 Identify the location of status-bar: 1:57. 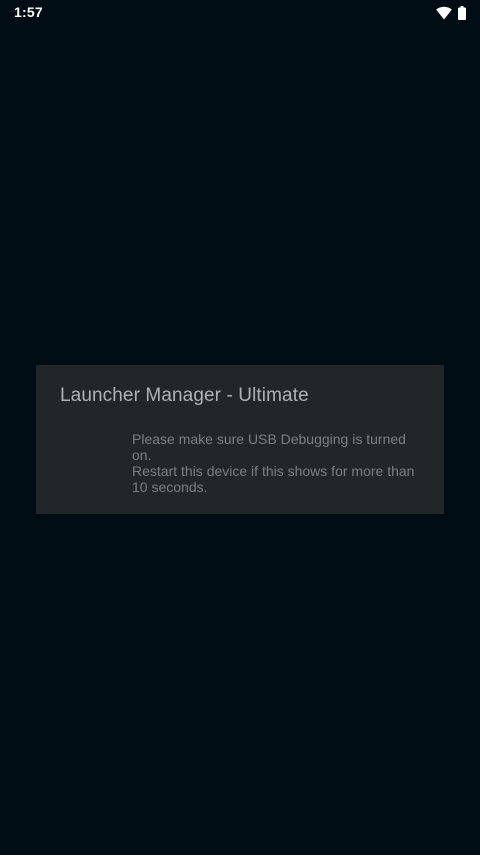
(240, 13).